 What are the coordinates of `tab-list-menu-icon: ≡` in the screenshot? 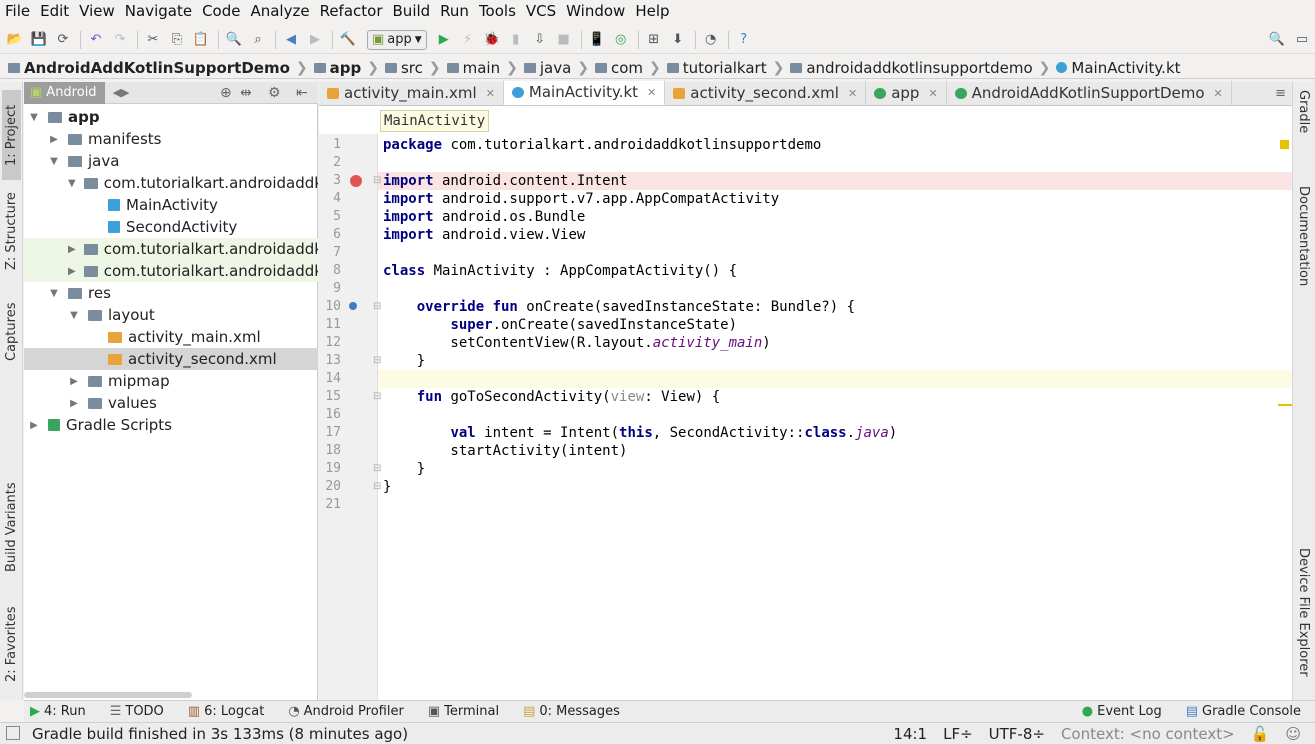 It's located at (1280, 93).